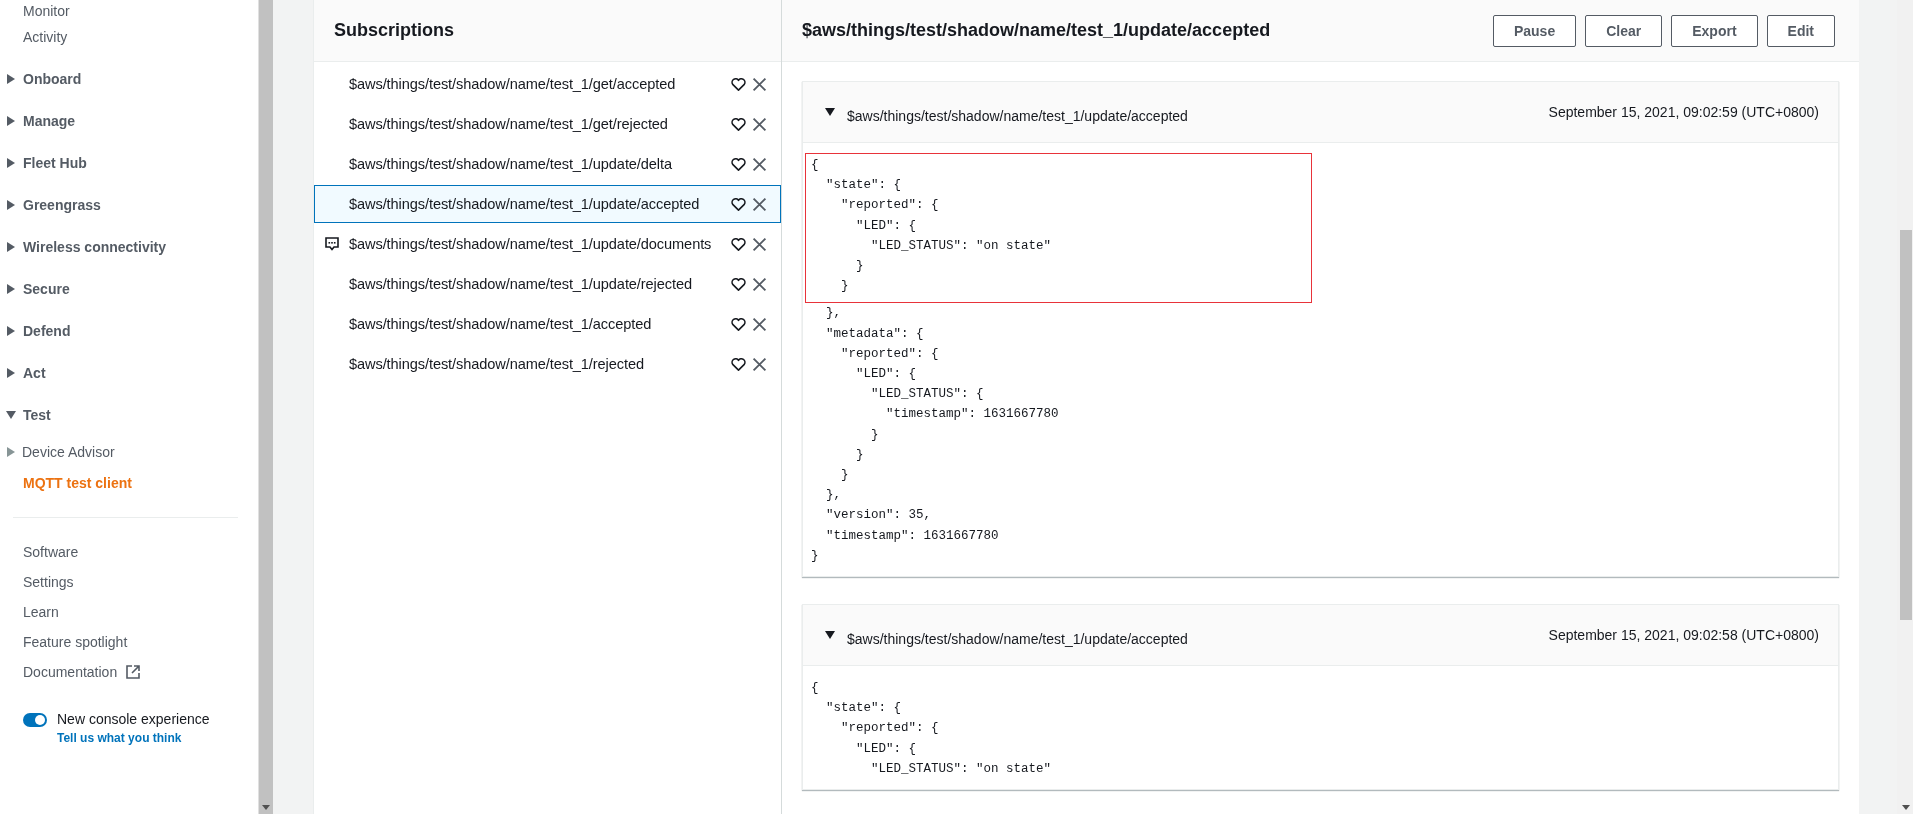 The image size is (1913, 814). I want to click on subscription-item: $aws/things/test/shadow/name/test_1/accepted, so click(547, 324).